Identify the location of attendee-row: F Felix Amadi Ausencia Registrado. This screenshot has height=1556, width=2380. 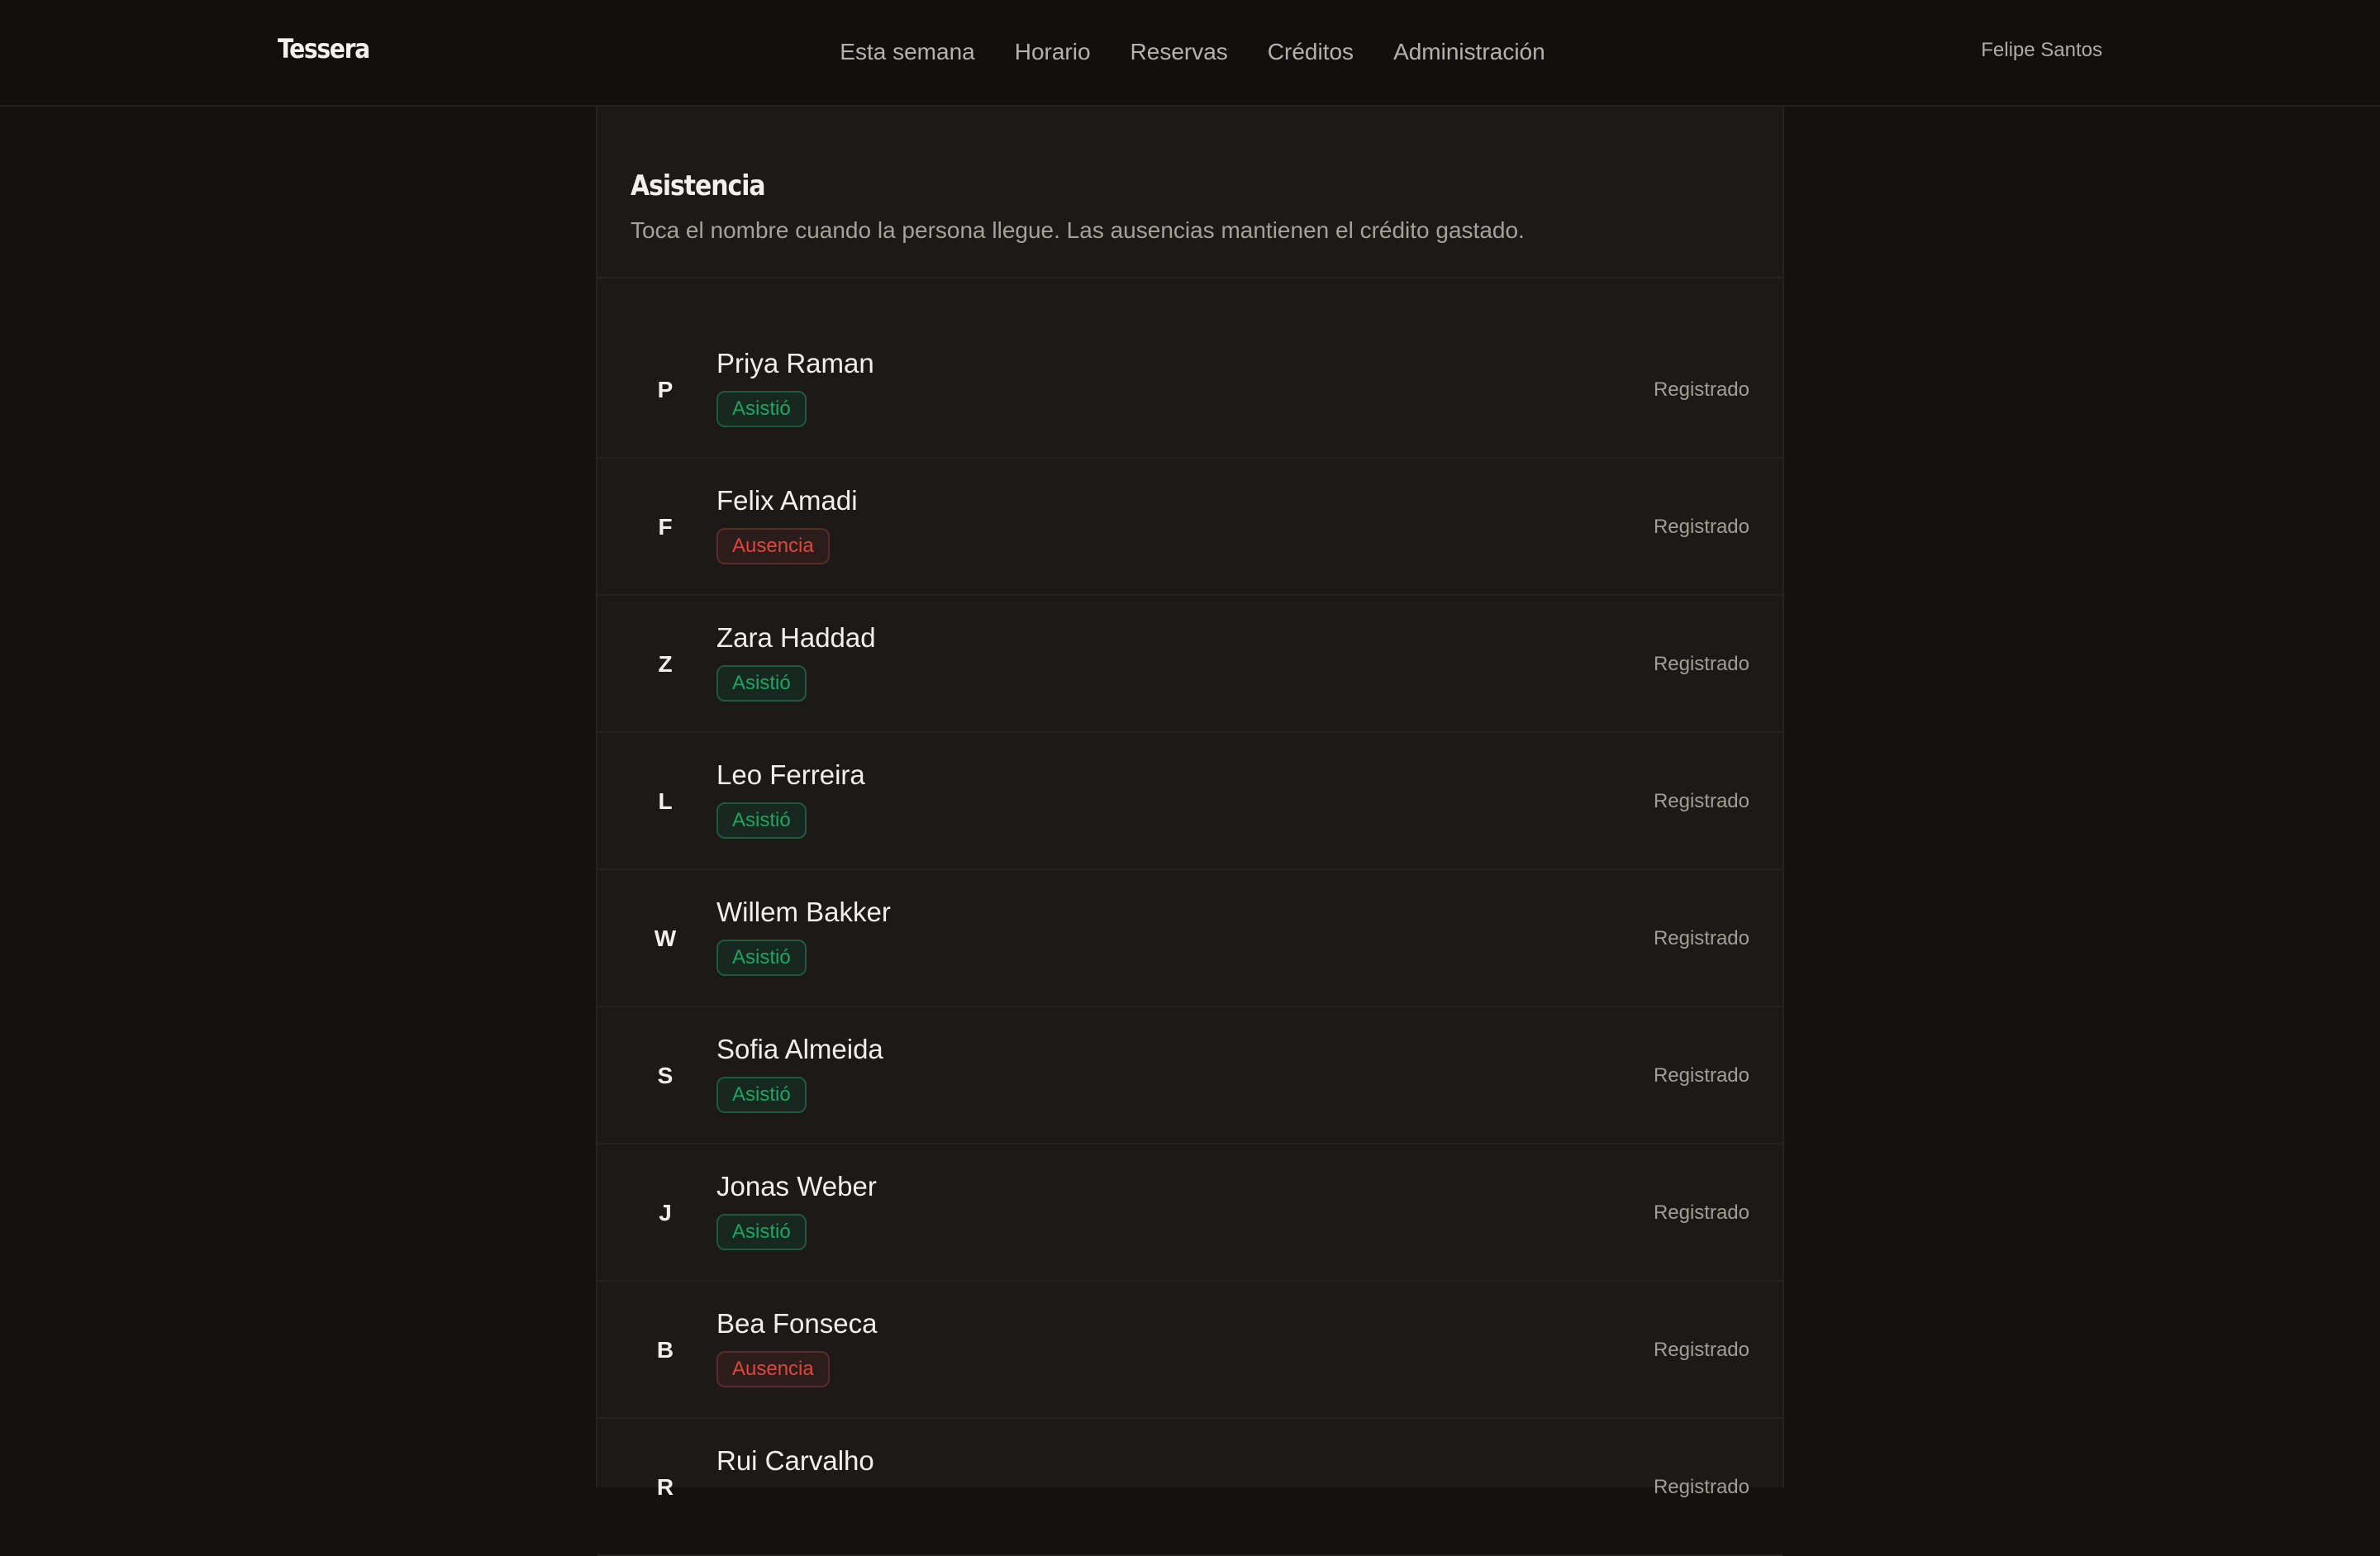
(1190, 527).